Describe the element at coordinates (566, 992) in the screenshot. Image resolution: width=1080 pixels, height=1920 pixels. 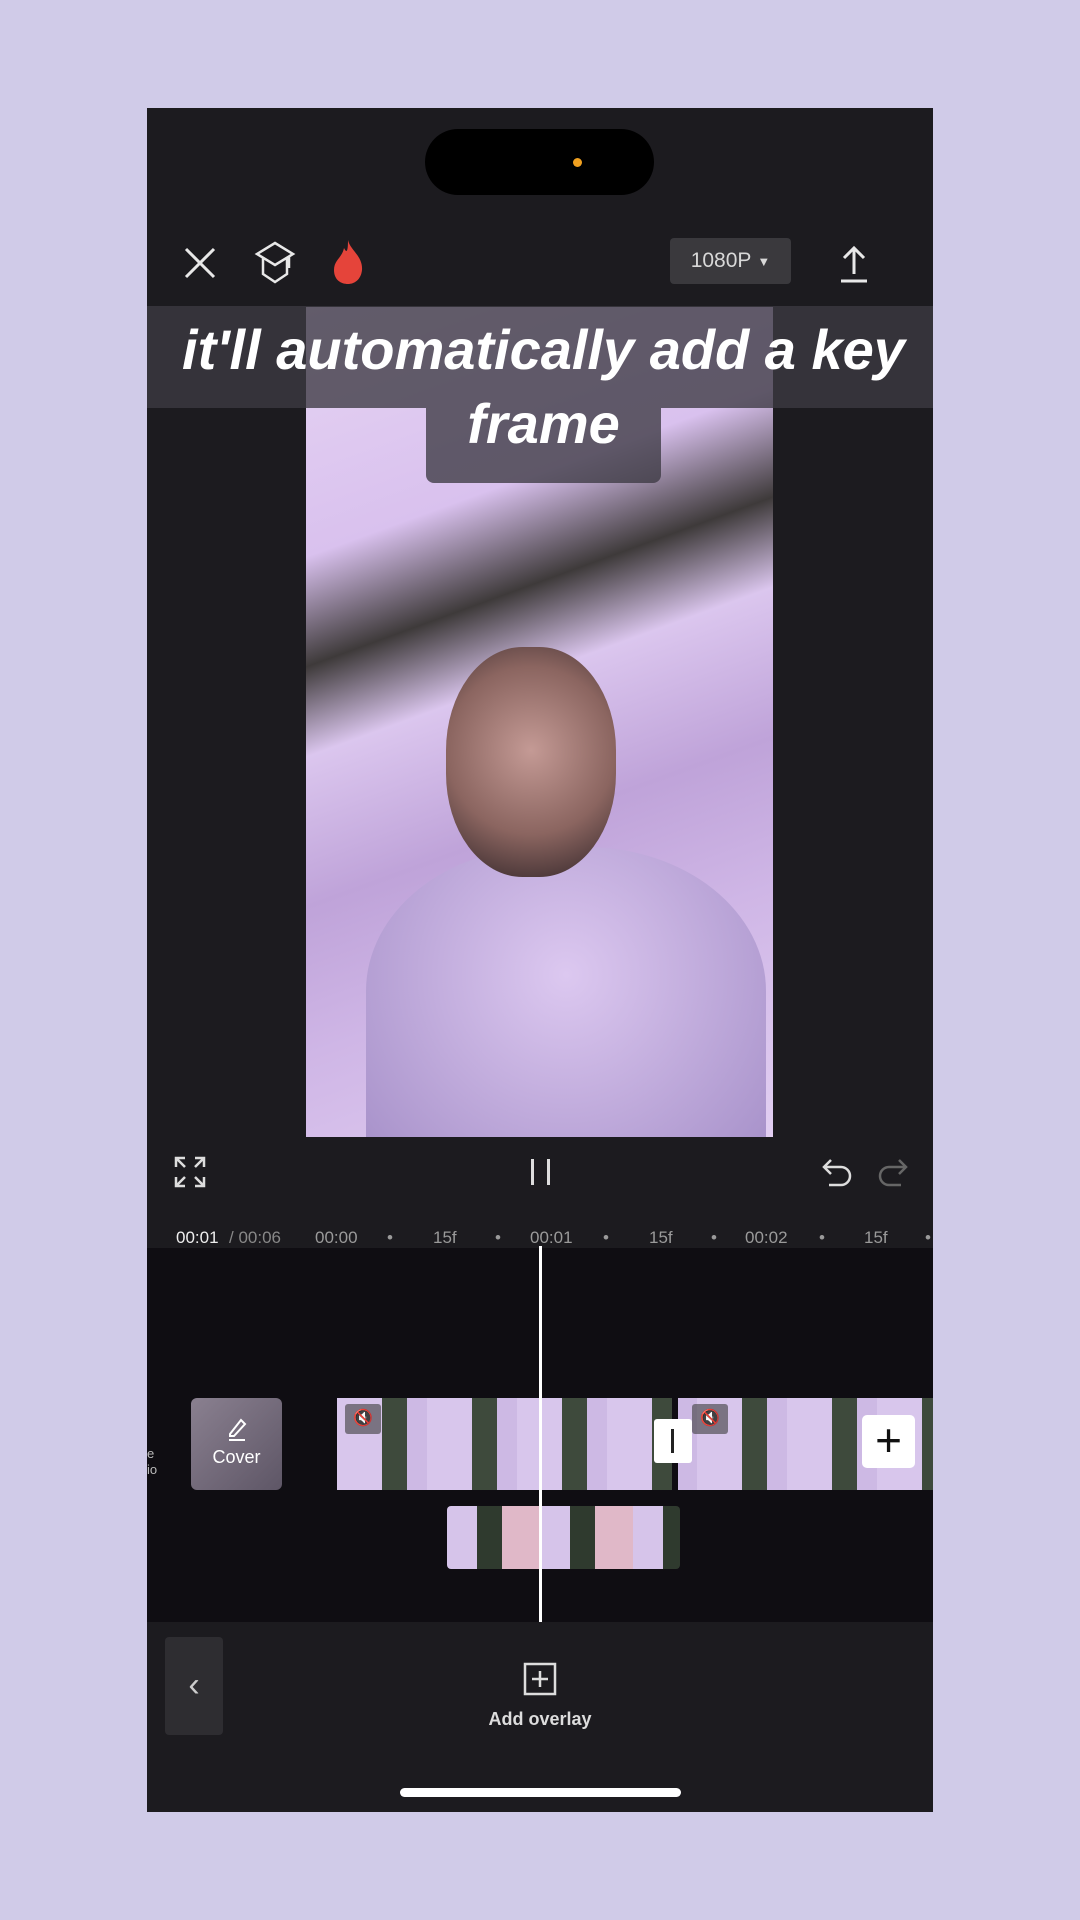
I see `video-subject-shirt` at that location.